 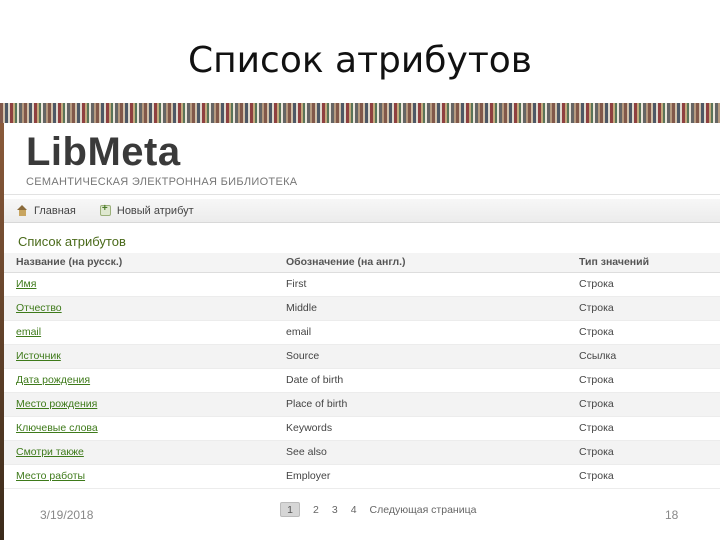 I want to click on attribute-link: Имя, so click(x=26, y=284).